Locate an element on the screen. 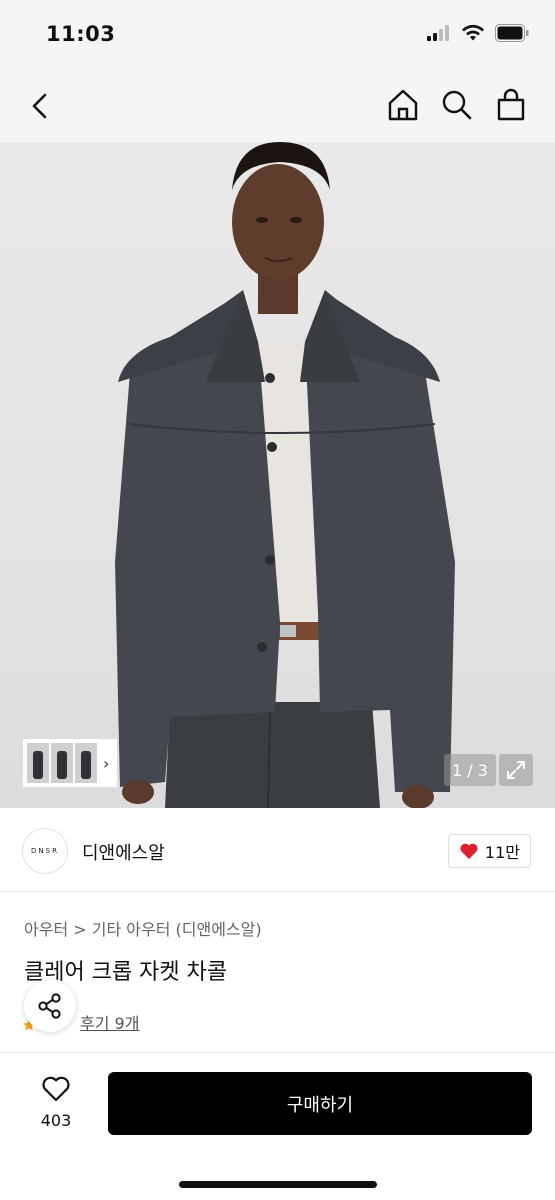 The height and width of the screenshot is (1200, 555). battery-icon is located at coordinates (512, 33).